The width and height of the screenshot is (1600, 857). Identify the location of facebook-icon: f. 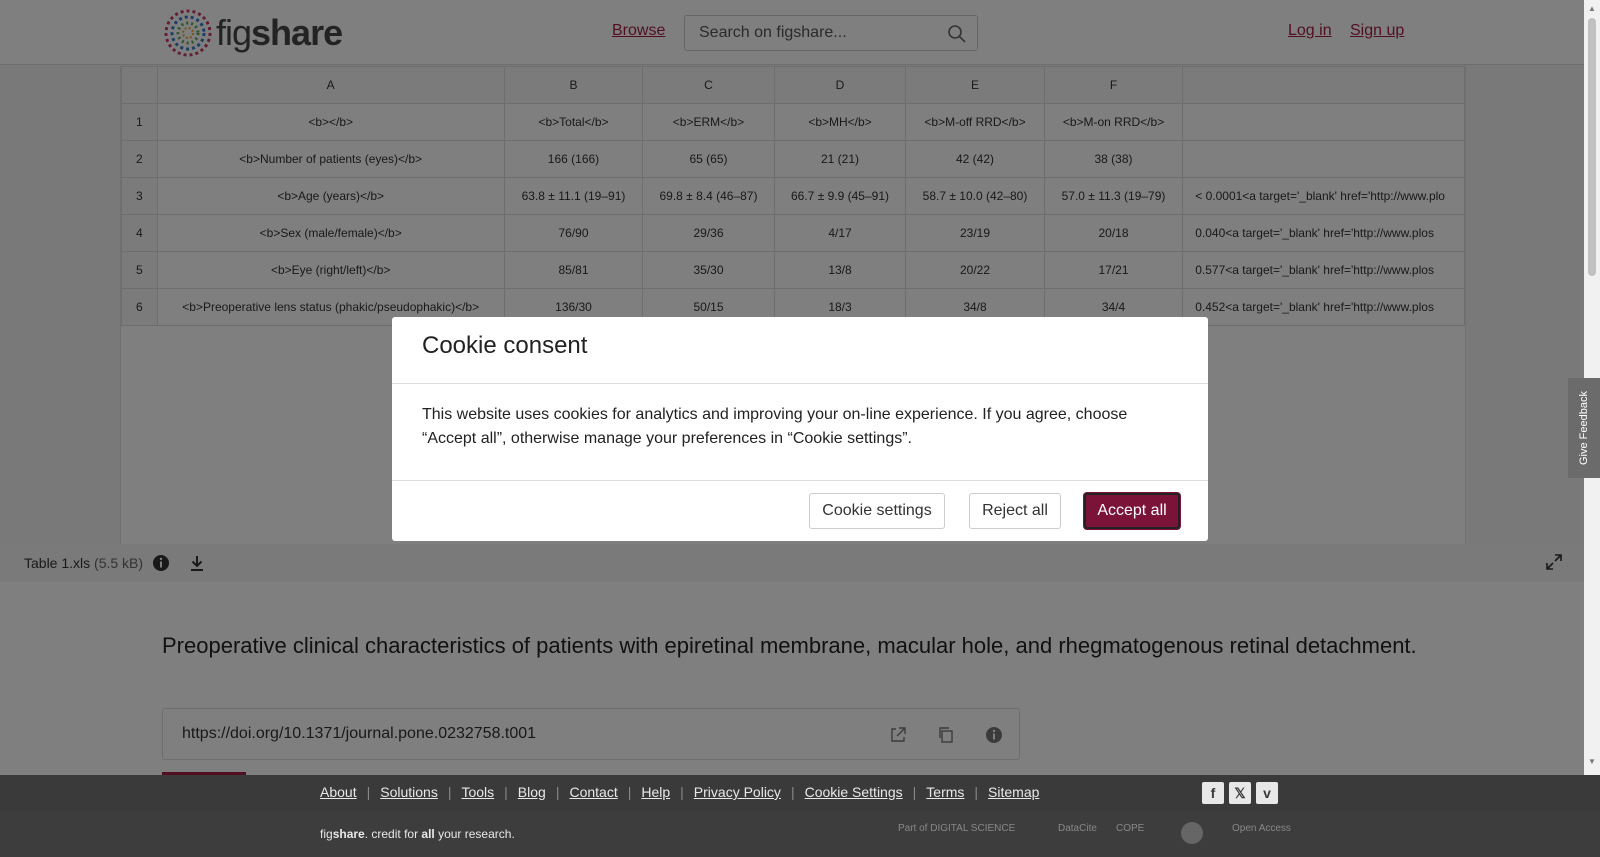
(1213, 793).